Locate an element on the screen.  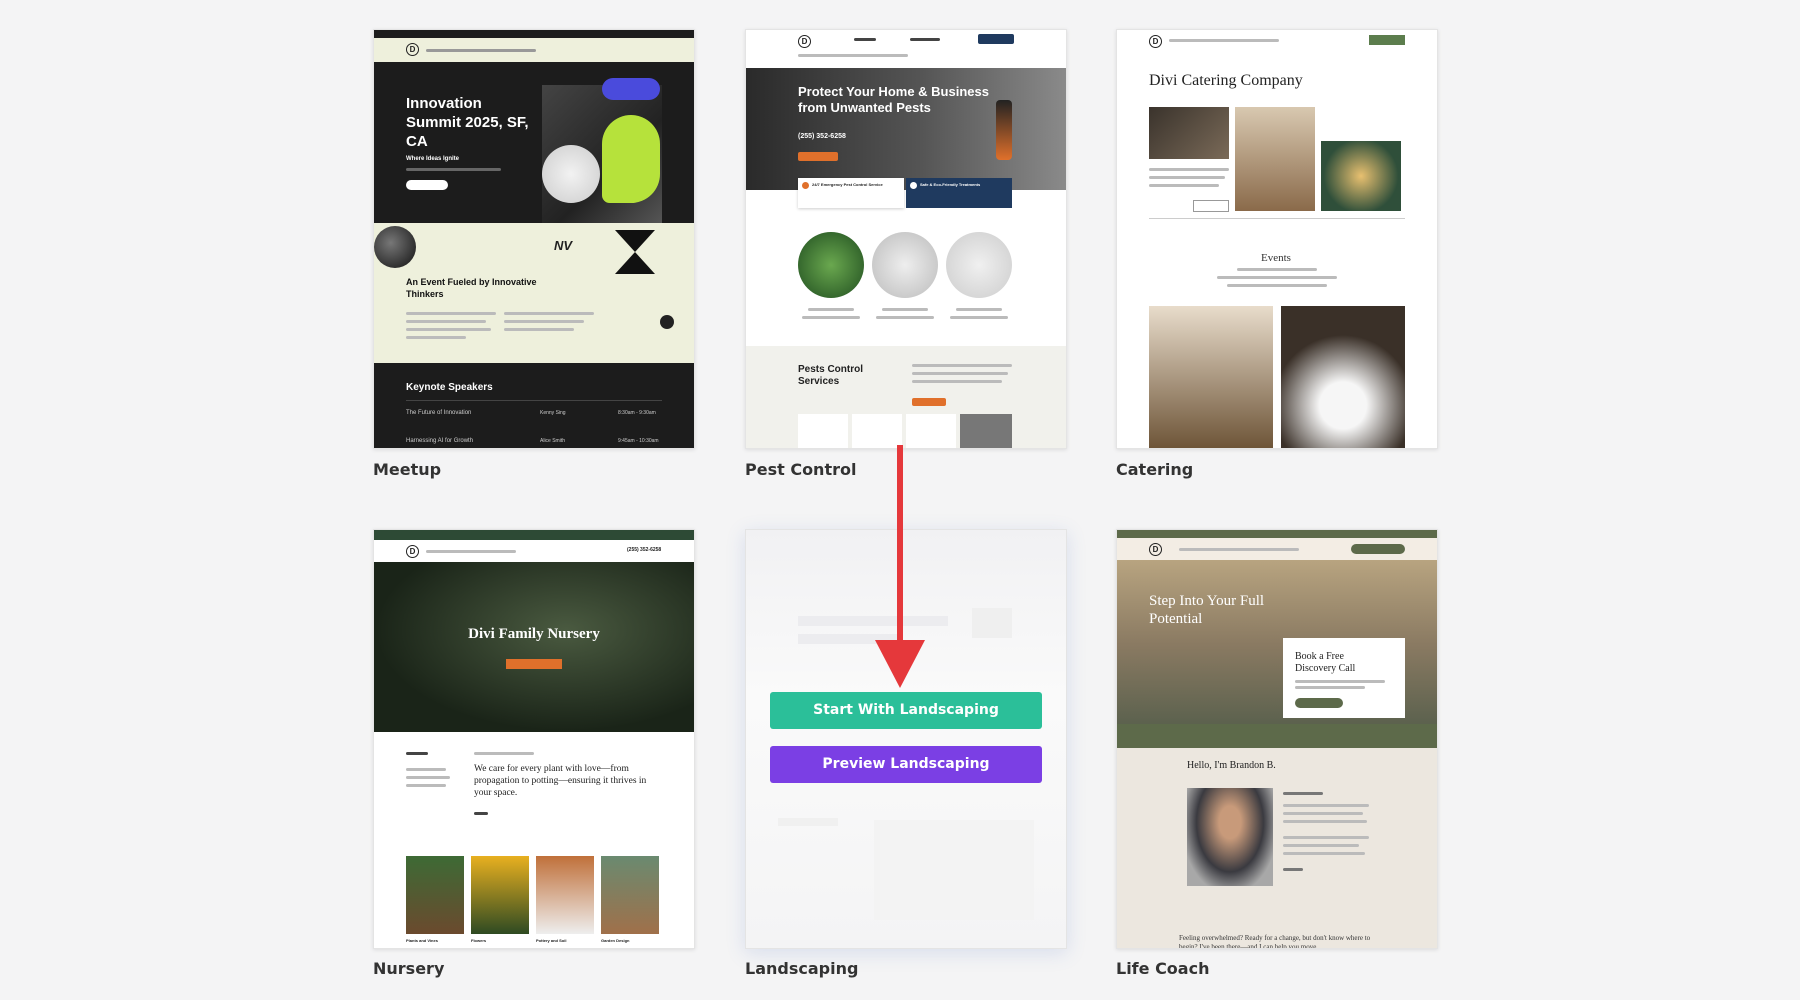
nursery-thumb-flowers is located at coordinates (500, 895).